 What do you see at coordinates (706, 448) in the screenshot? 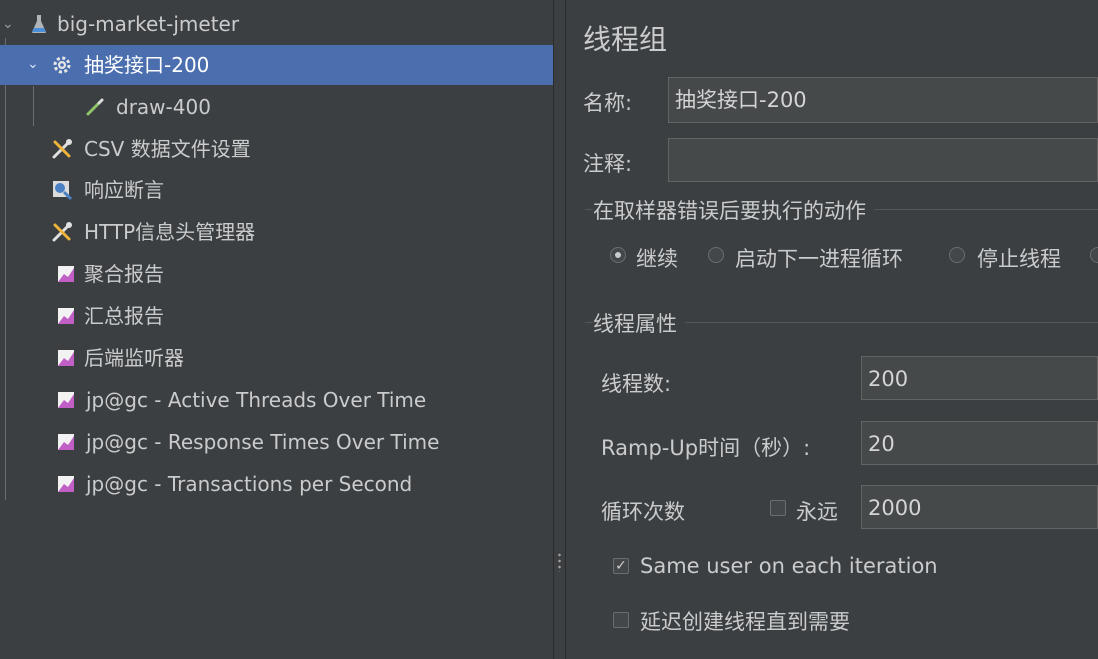
I see `rampup-label: Ramp-Up时间（秒）:` at bounding box center [706, 448].